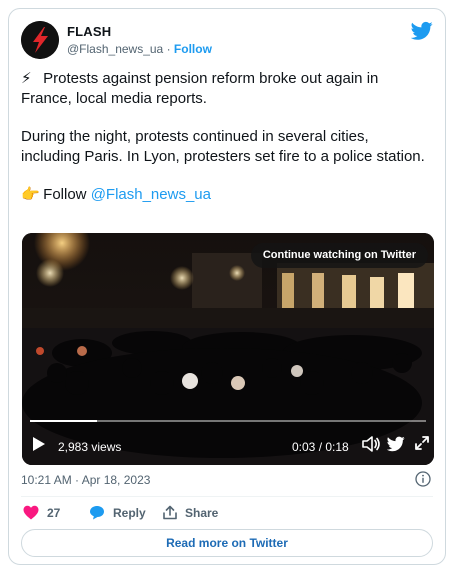 The width and height of the screenshot is (454, 573). What do you see at coordinates (90, 447) in the screenshot?
I see `video-views: 2,983 views` at bounding box center [90, 447].